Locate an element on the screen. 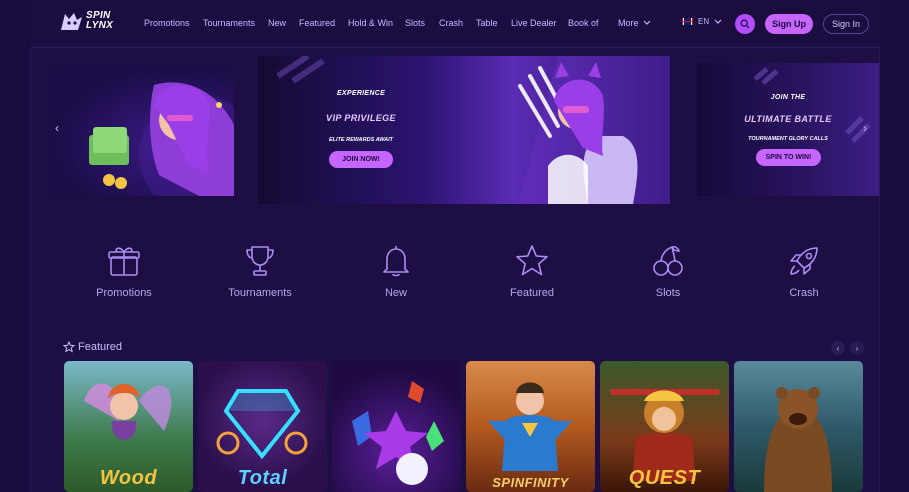 Image resolution: width=909 pixels, height=492 pixels. center-banner-line2: VIP PRIVILEGE is located at coordinates (361, 118).